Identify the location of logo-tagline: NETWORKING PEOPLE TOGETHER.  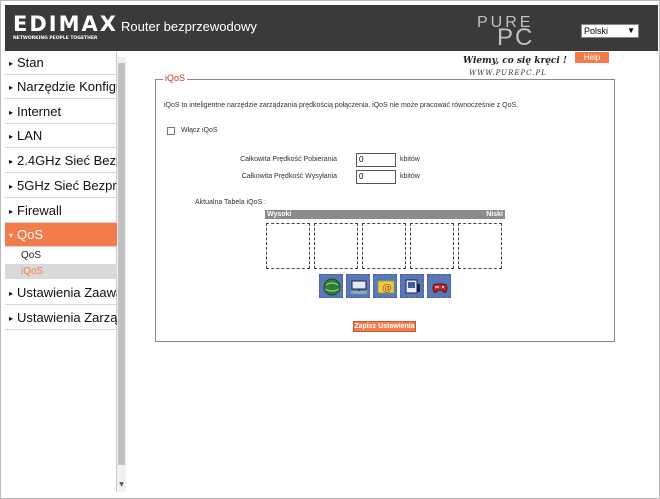
(55, 38).